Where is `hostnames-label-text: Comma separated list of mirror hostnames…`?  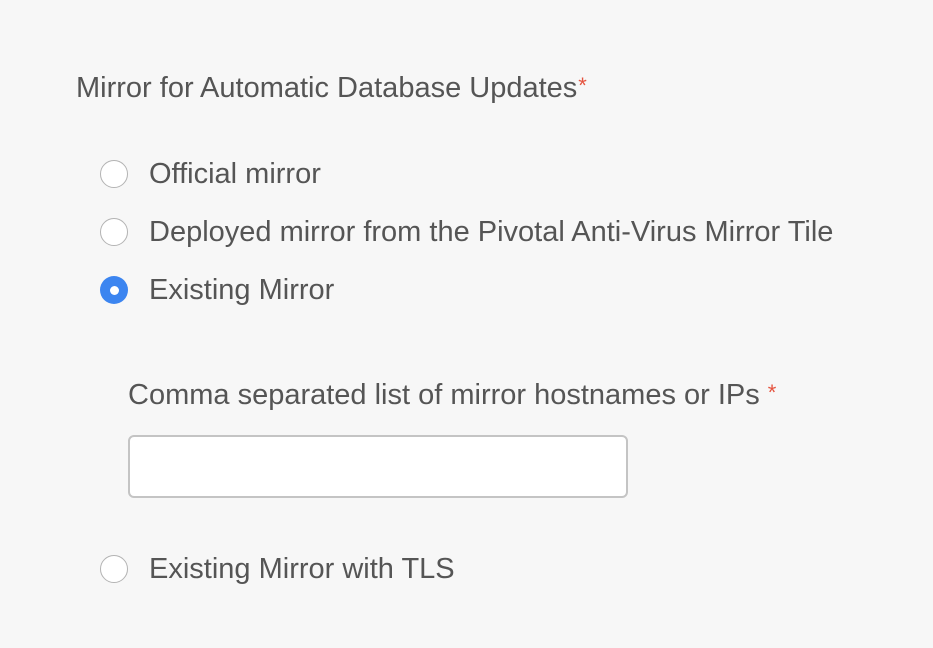
hostnames-label-text: Comma separated list of mirror hostnames… is located at coordinates (444, 395).